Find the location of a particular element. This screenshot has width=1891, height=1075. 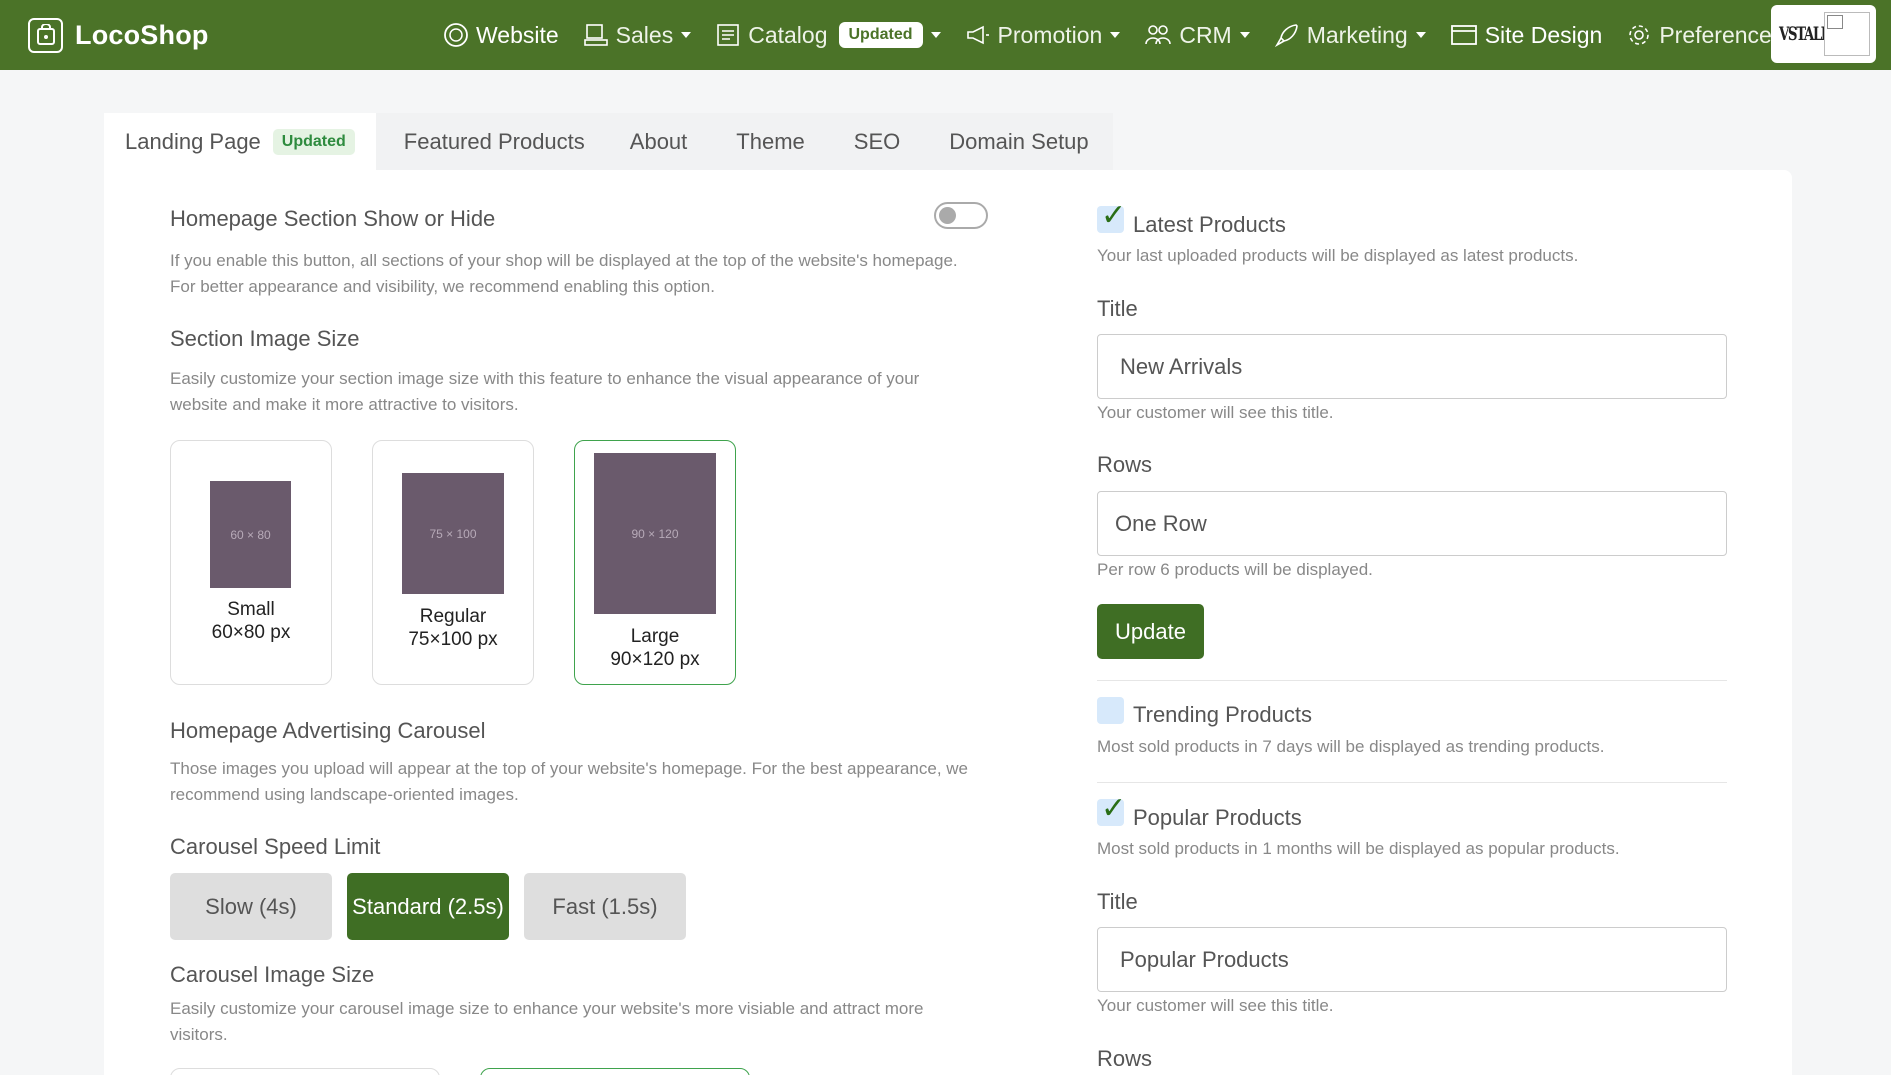

size-option-name: Large is located at coordinates (655, 636).